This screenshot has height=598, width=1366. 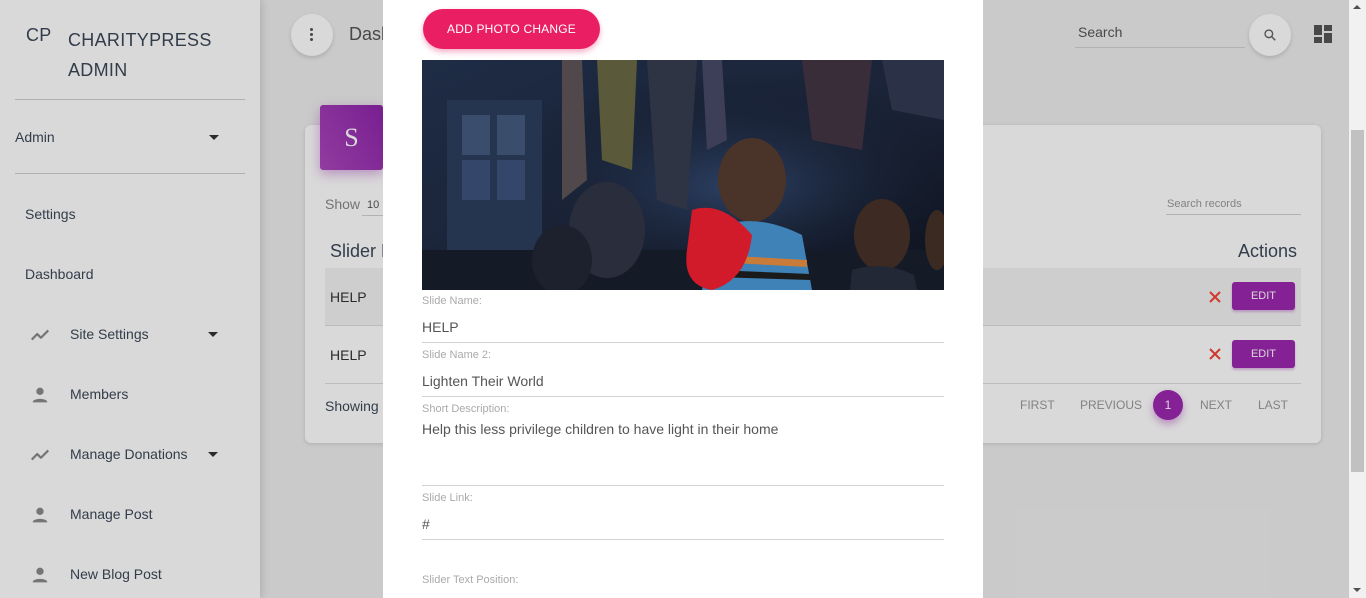 What do you see at coordinates (457, 355) in the screenshot?
I see `slide-name-2-label: Slide Name 2:` at bounding box center [457, 355].